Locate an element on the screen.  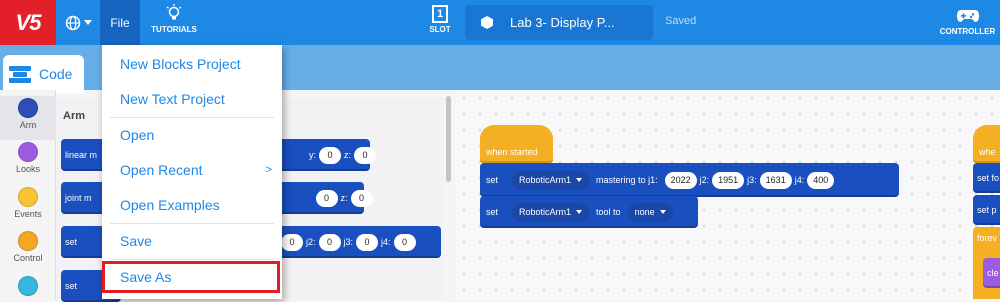
when-started-block: when started is located at coordinates (516, 144).